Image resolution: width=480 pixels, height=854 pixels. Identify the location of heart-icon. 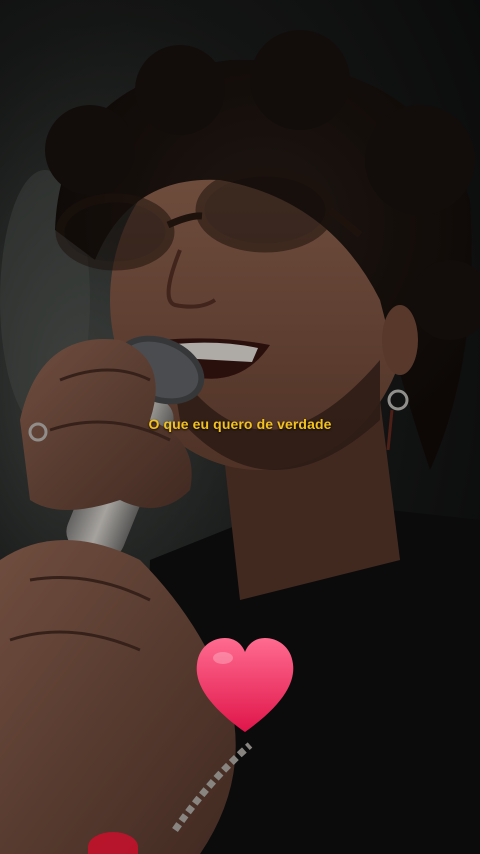
(245, 686).